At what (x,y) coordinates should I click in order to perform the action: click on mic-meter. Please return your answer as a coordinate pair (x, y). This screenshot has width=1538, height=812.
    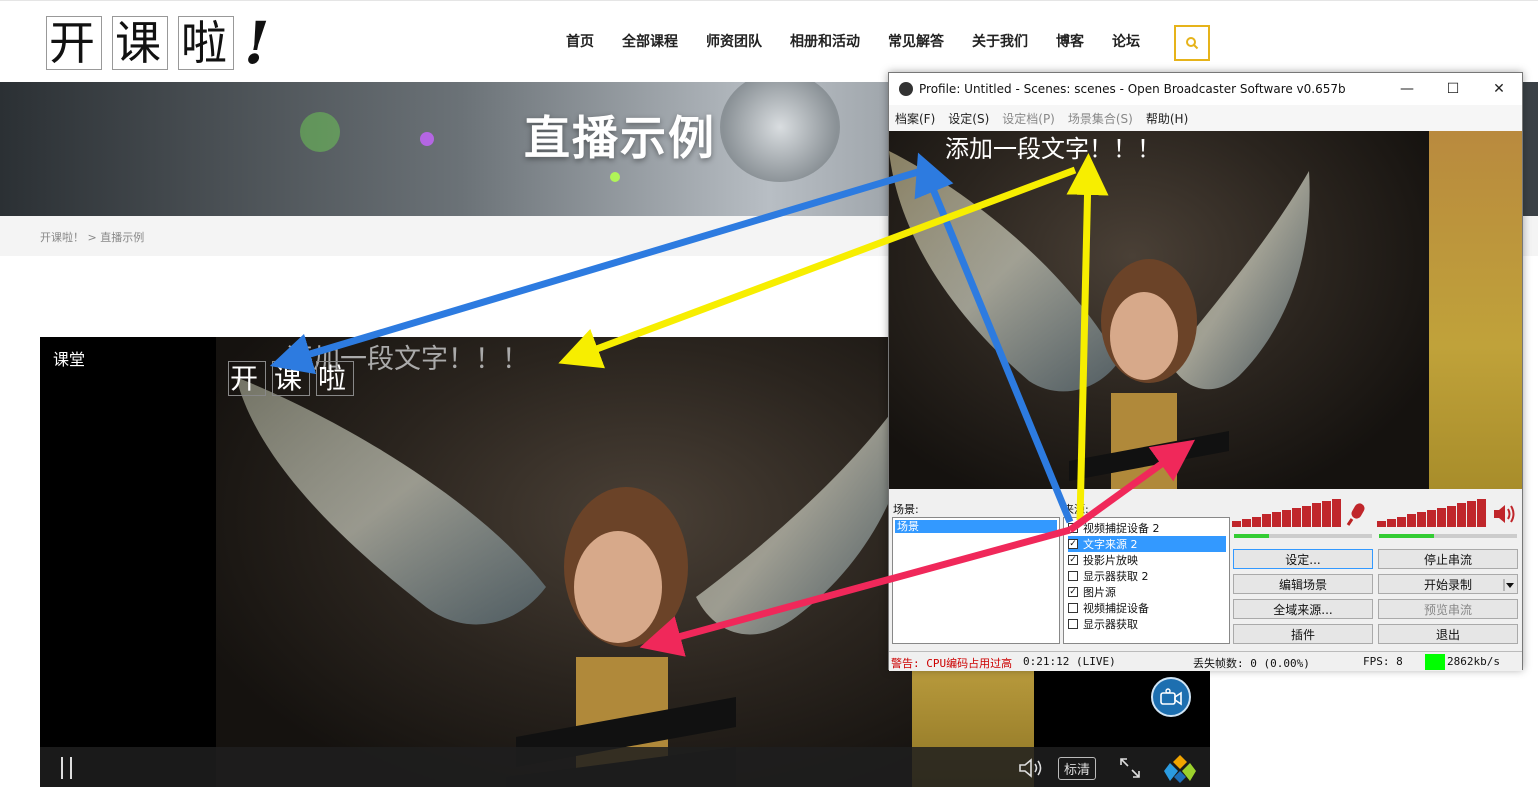
    Looking at the image, I should click on (1286, 513).